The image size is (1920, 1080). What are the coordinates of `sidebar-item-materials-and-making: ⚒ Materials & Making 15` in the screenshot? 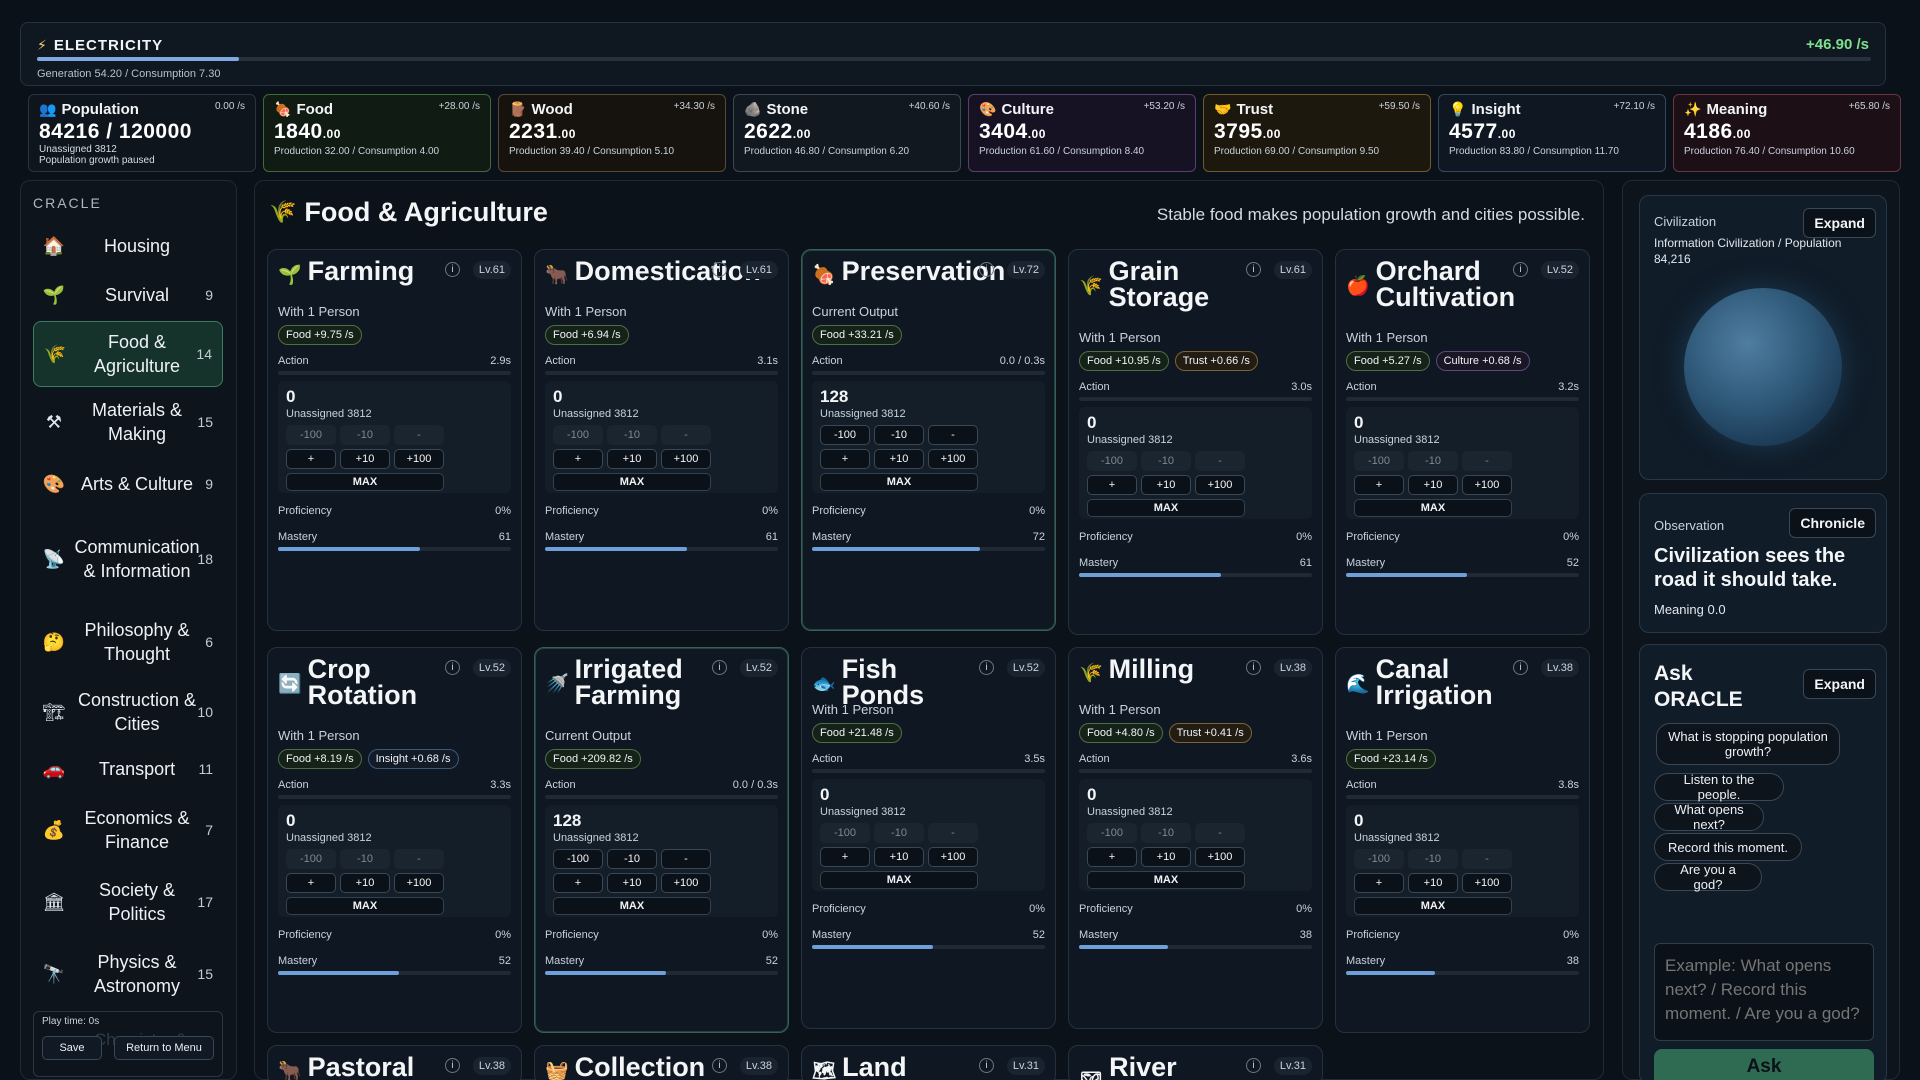 It's located at (128, 422).